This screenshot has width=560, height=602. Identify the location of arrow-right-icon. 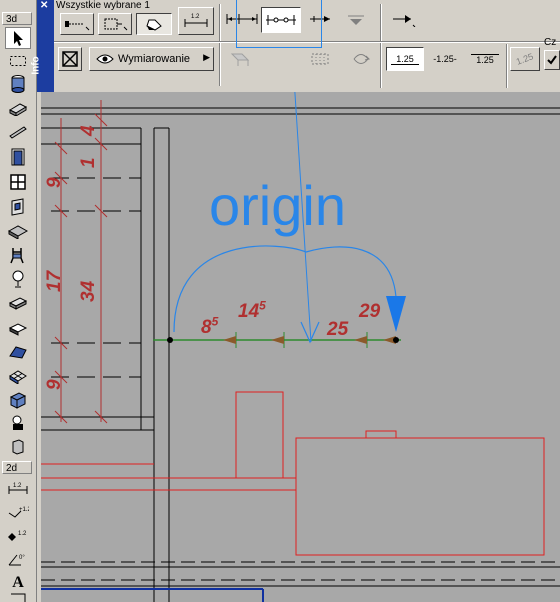
(404, 21).